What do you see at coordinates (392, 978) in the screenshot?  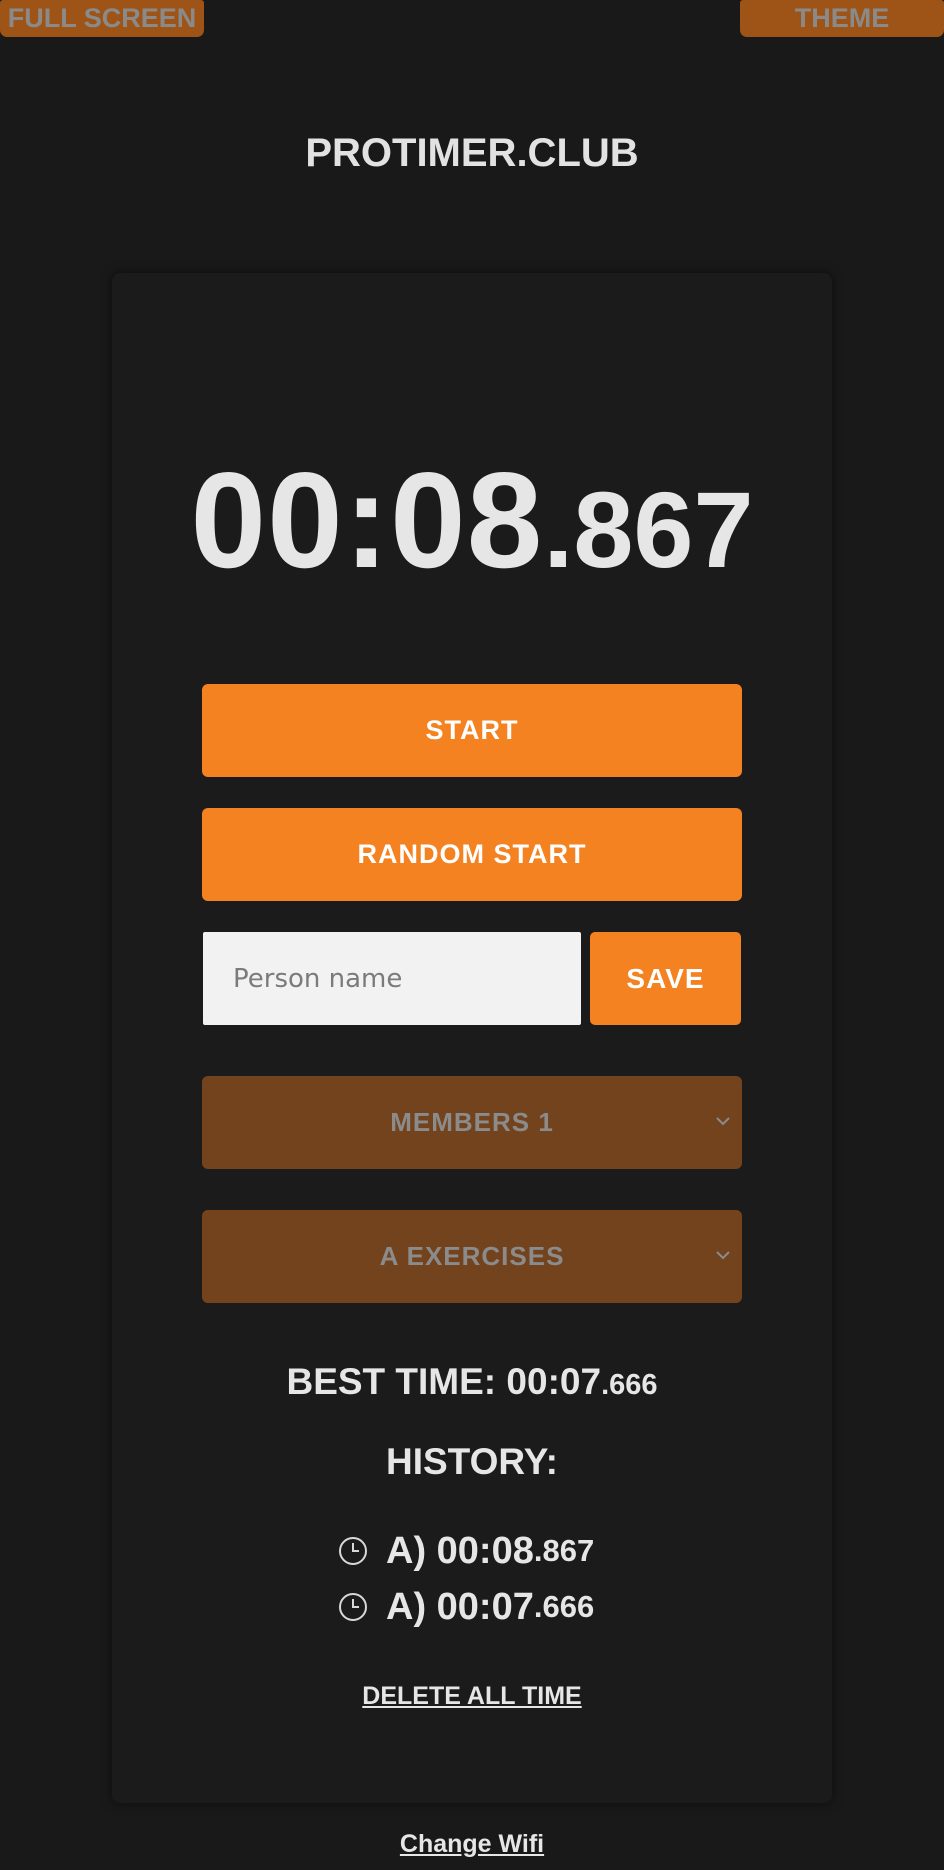 I see `person-name-input` at bounding box center [392, 978].